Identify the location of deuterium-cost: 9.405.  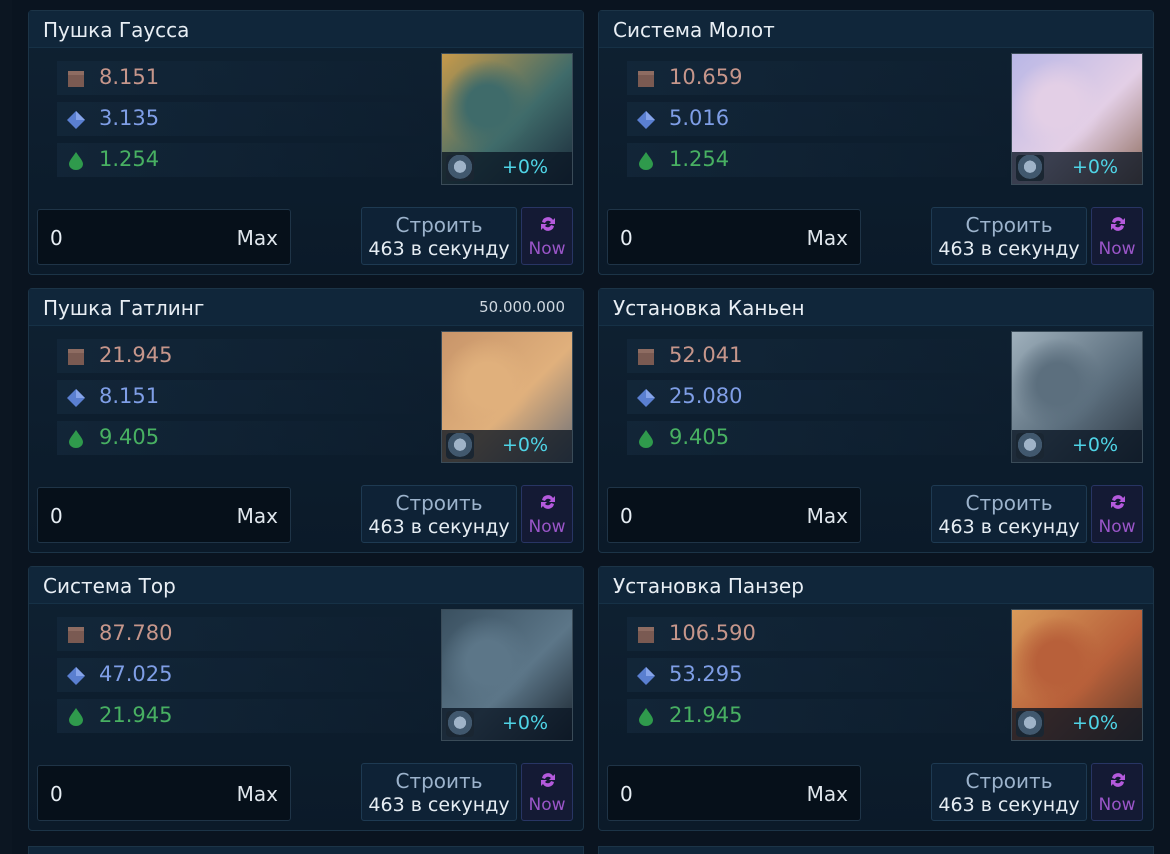
(129, 437).